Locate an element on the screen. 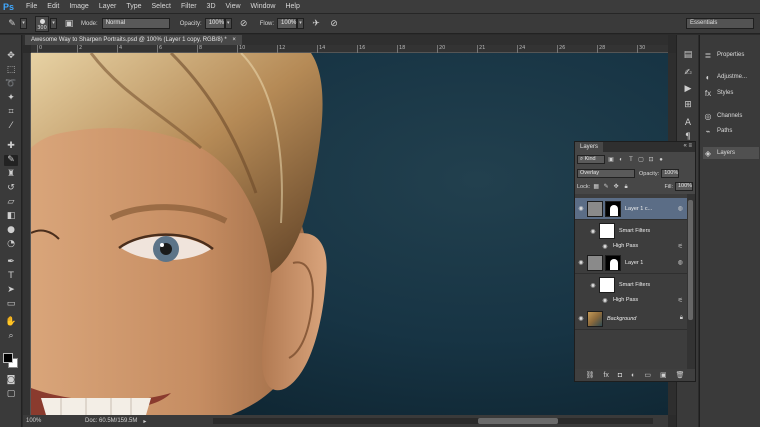 Image resolution: width=760 pixels, height=427 pixels. character-panel-icon: A is located at coordinates (688, 123).